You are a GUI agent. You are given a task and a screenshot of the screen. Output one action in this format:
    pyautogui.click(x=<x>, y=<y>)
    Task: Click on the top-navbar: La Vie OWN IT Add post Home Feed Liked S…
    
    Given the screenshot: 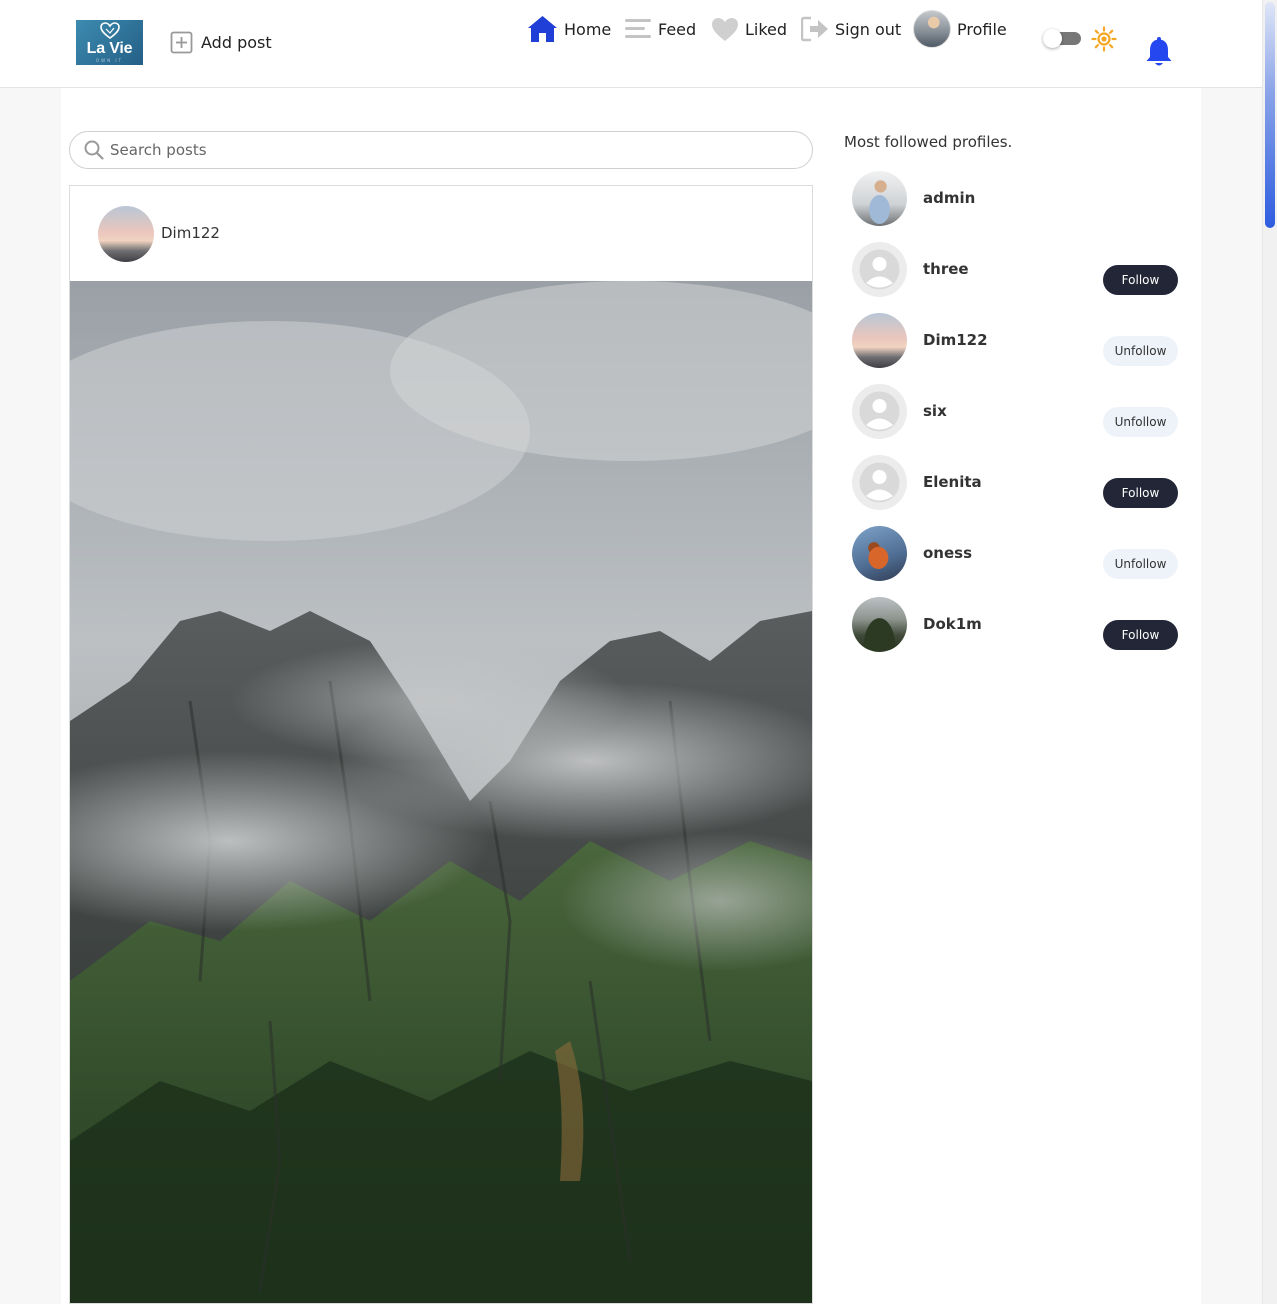 What is the action you would take?
    pyautogui.click(x=631, y=44)
    